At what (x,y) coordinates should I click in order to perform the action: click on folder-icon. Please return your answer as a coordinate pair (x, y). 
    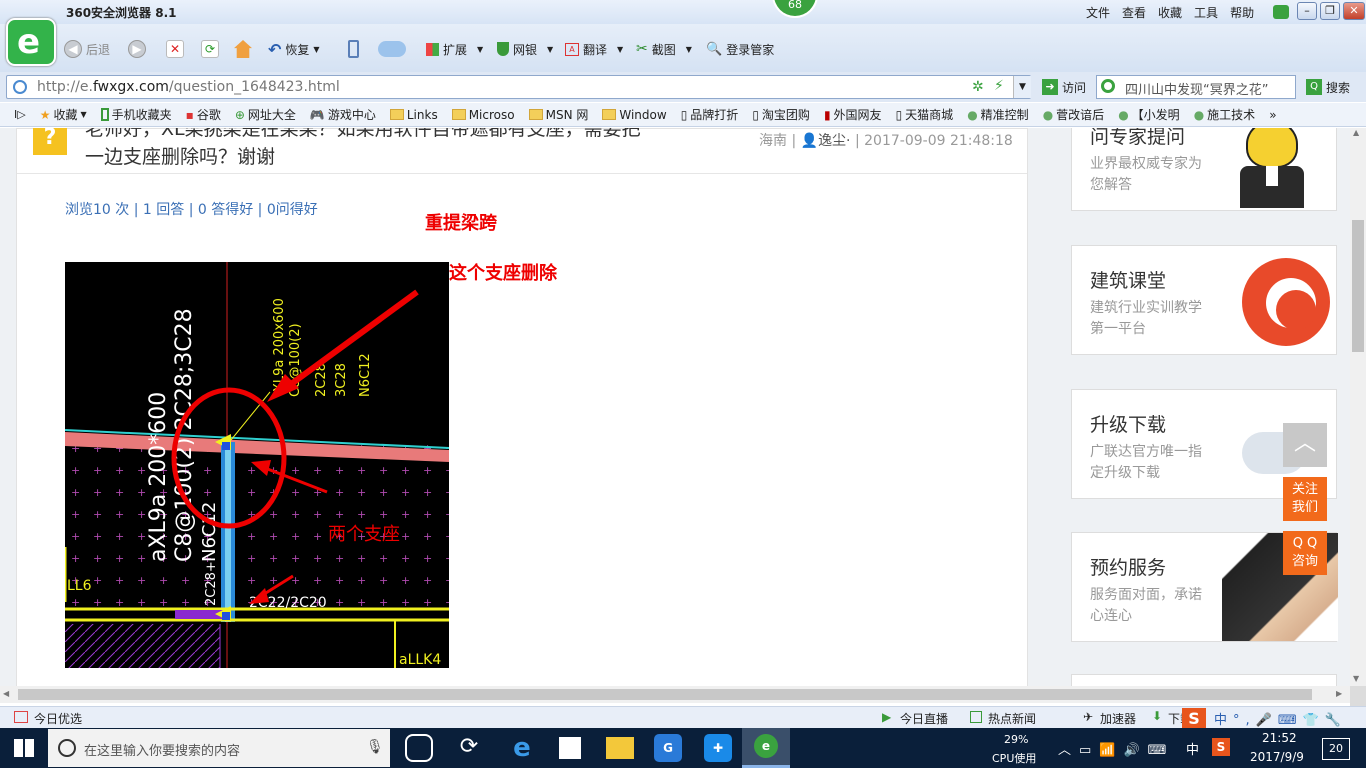
    Looking at the image, I should click on (396, 114).